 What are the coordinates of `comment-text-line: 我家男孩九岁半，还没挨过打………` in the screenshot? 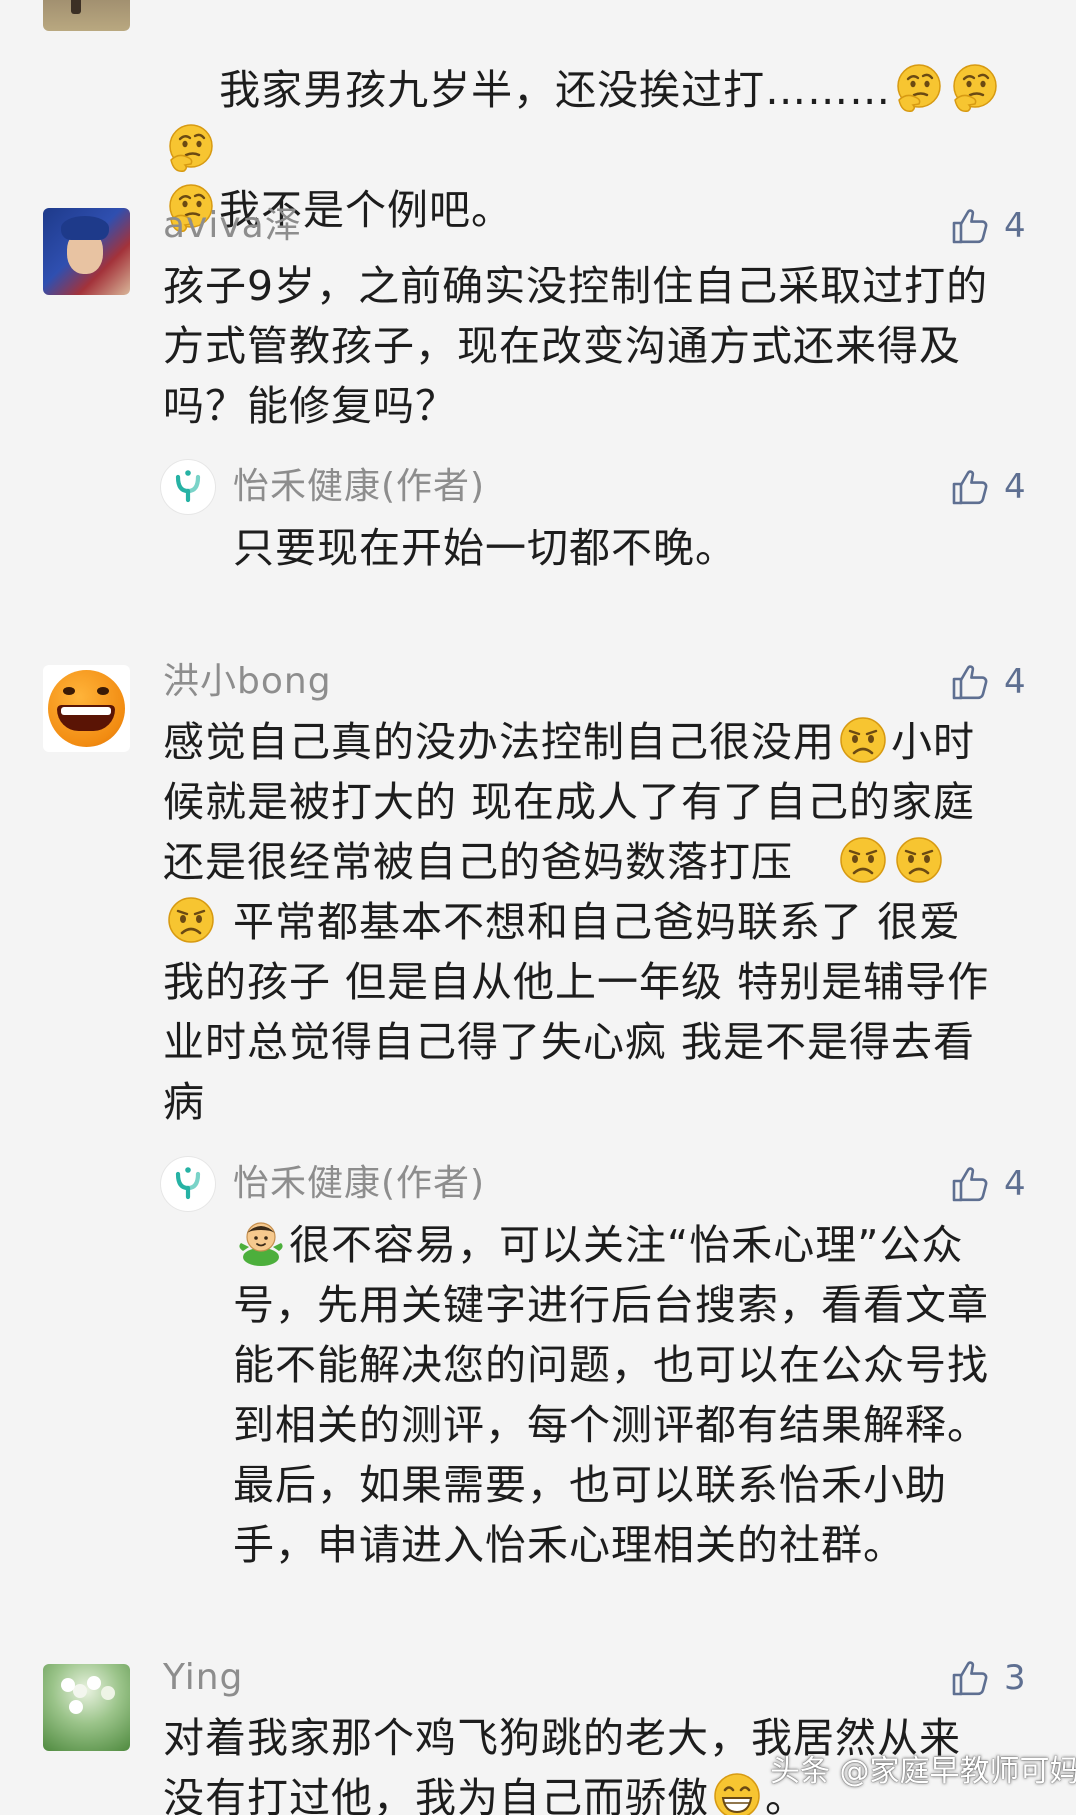 It's located at (555, 90).